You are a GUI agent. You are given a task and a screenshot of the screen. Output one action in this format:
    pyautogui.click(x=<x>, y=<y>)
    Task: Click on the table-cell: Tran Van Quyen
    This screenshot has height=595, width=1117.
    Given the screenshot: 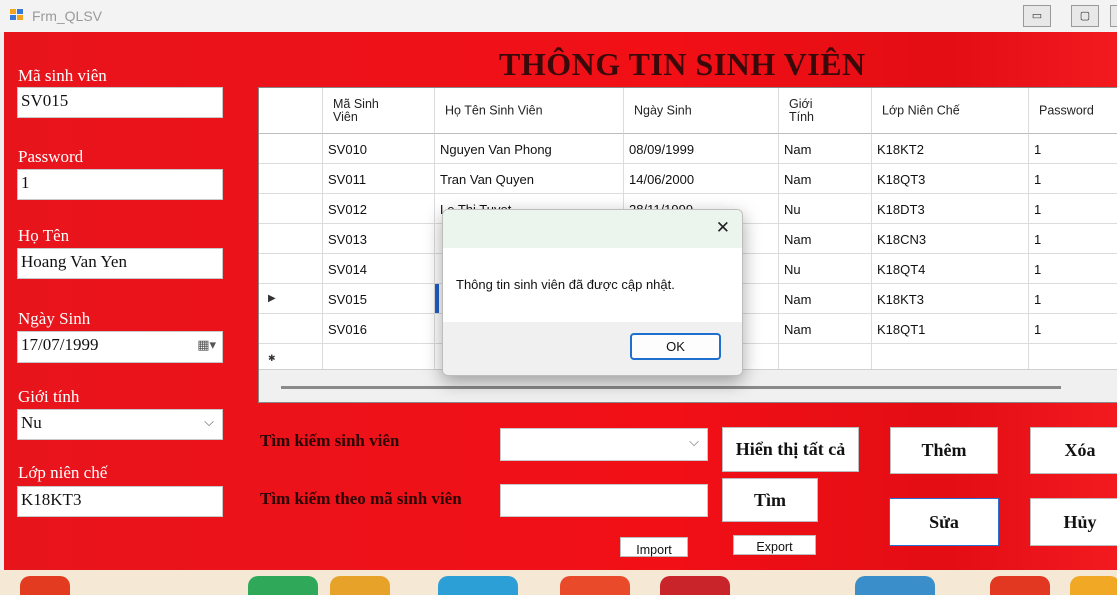 What is the action you would take?
    pyautogui.click(x=529, y=179)
    